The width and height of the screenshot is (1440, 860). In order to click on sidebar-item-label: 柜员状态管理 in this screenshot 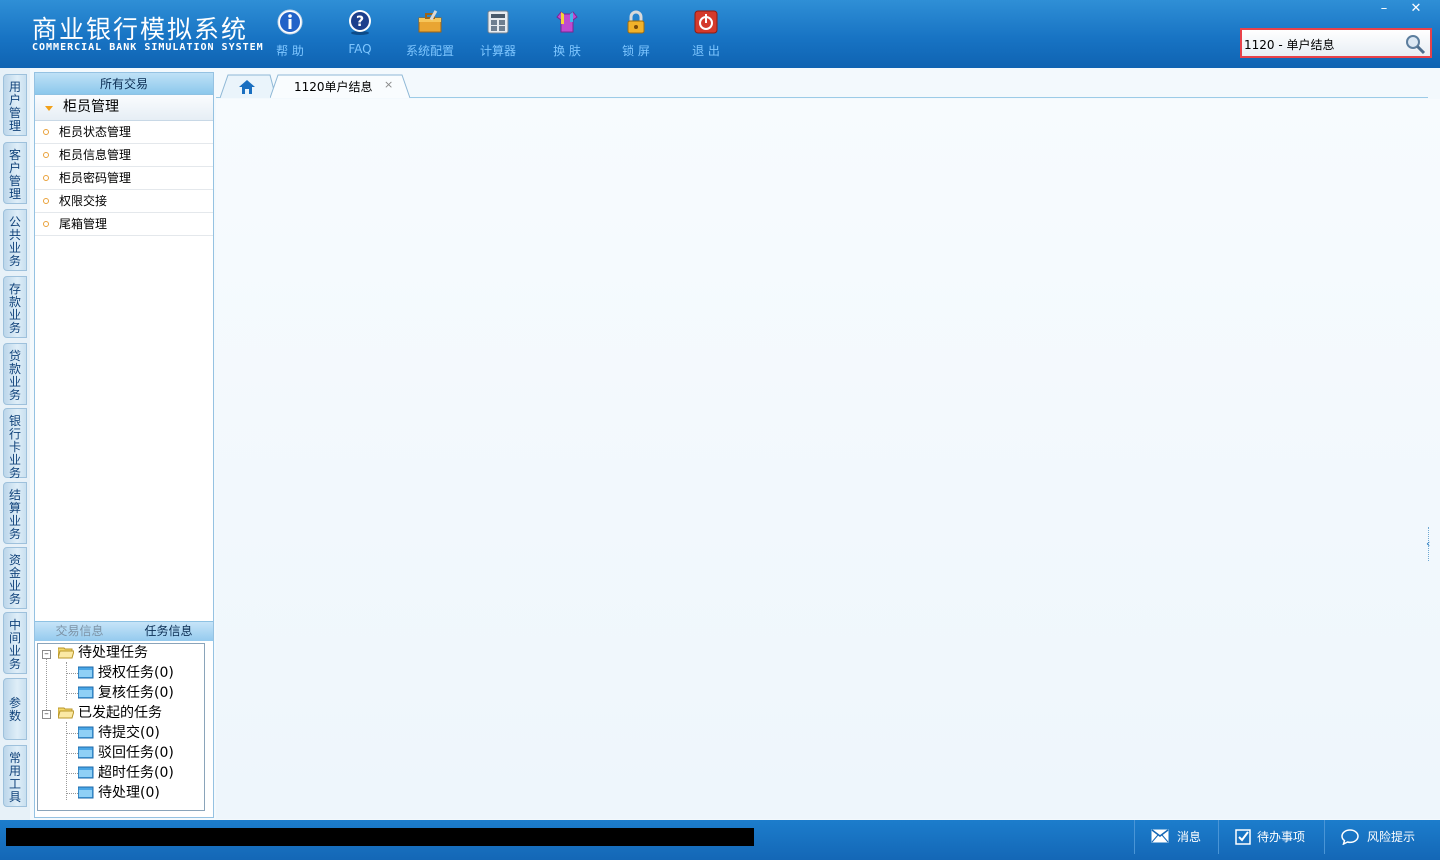, I will do `click(95, 132)`.